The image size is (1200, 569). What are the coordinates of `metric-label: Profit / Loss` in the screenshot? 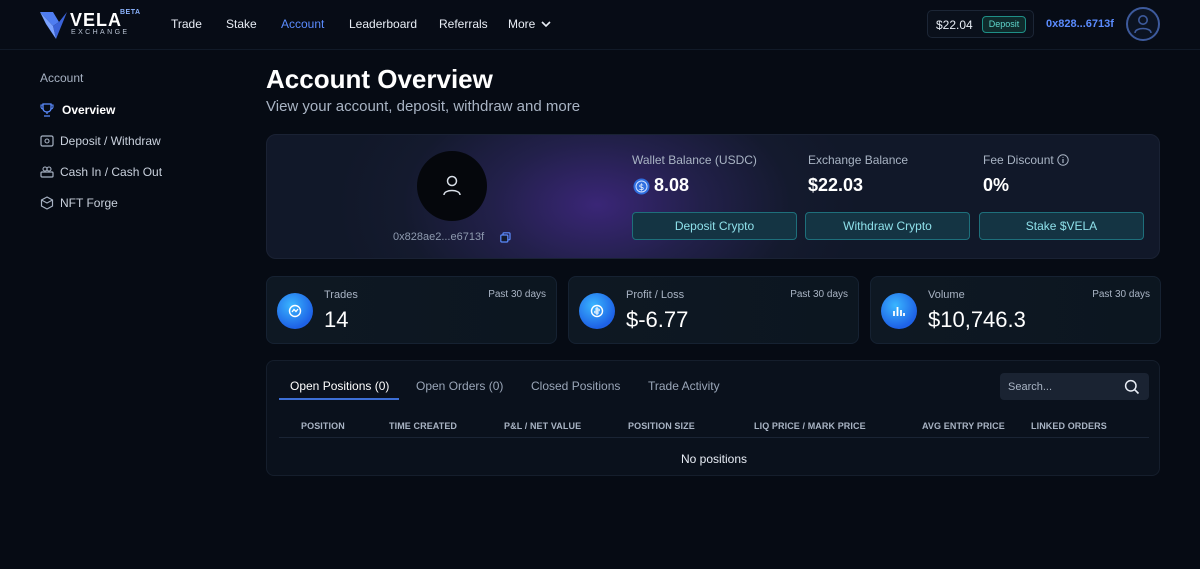 It's located at (655, 295).